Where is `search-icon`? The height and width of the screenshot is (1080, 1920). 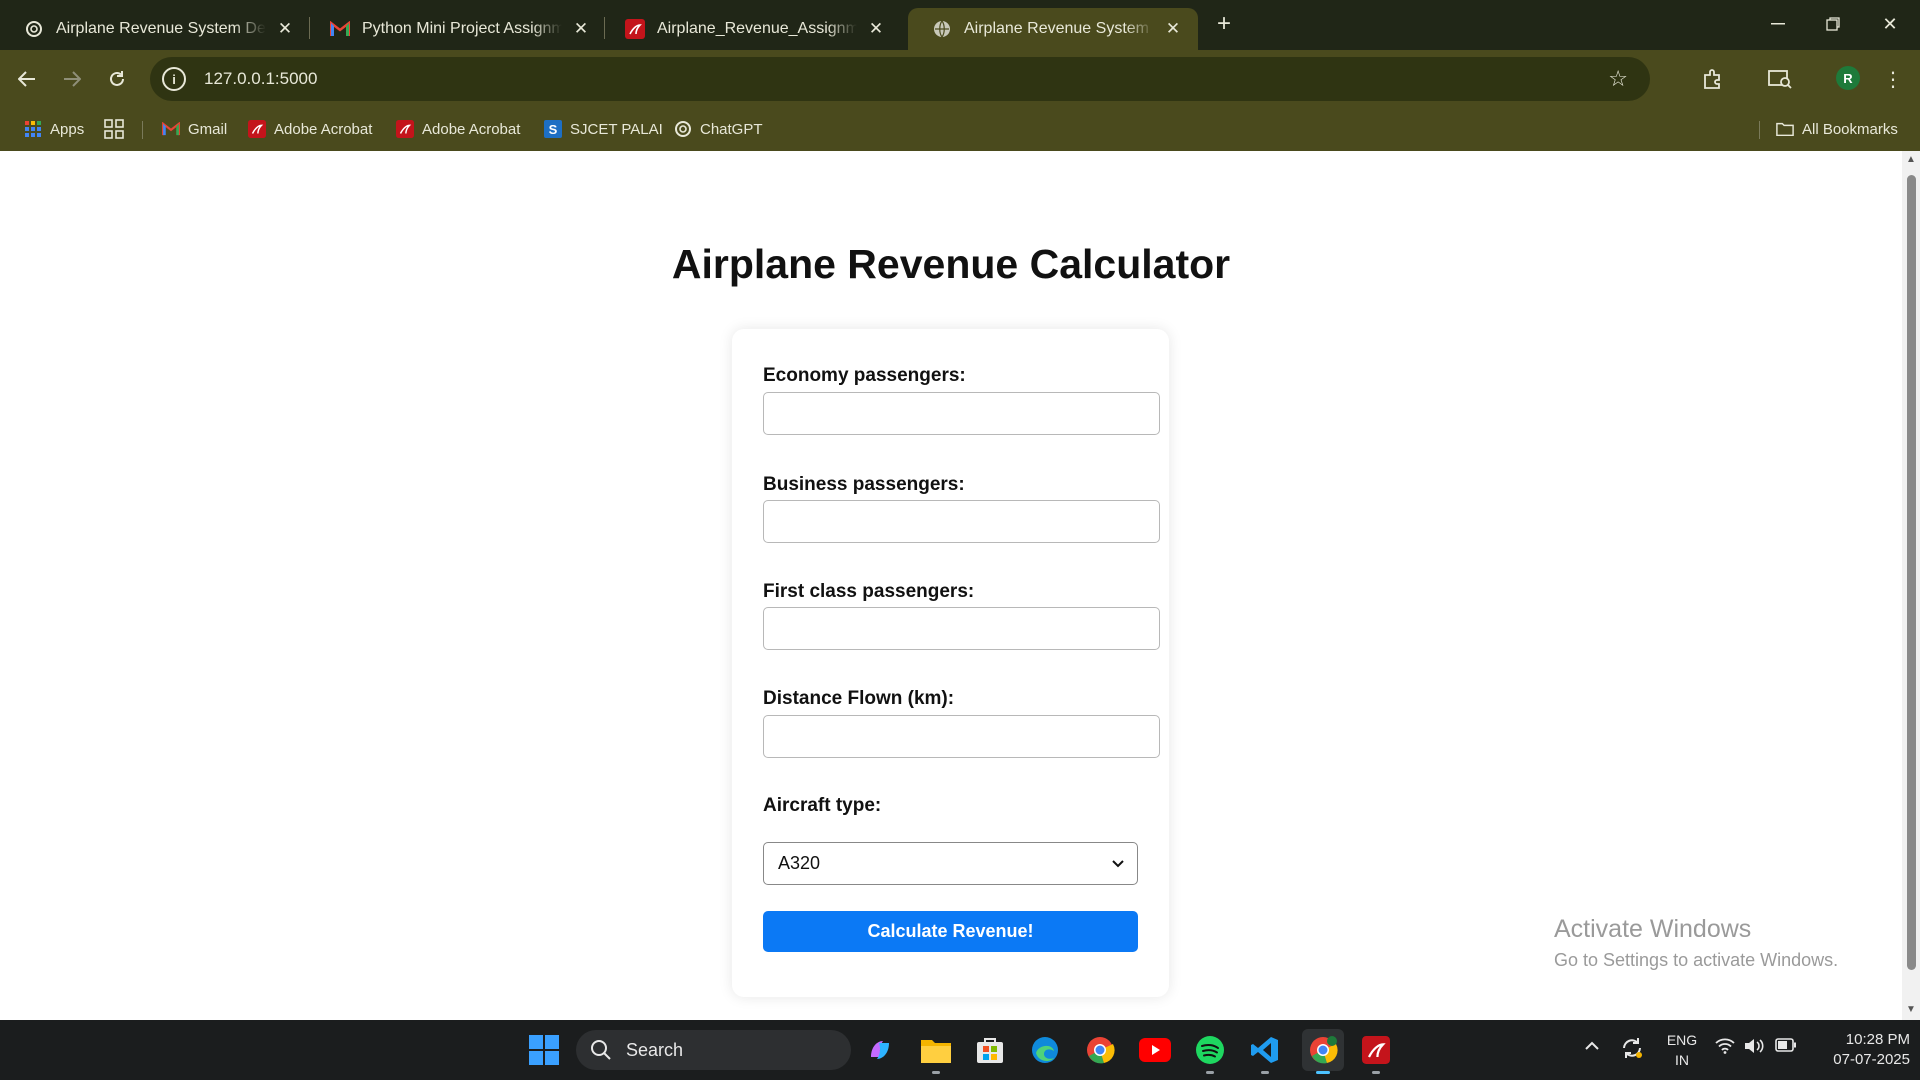 search-icon is located at coordinates (601, 1050).